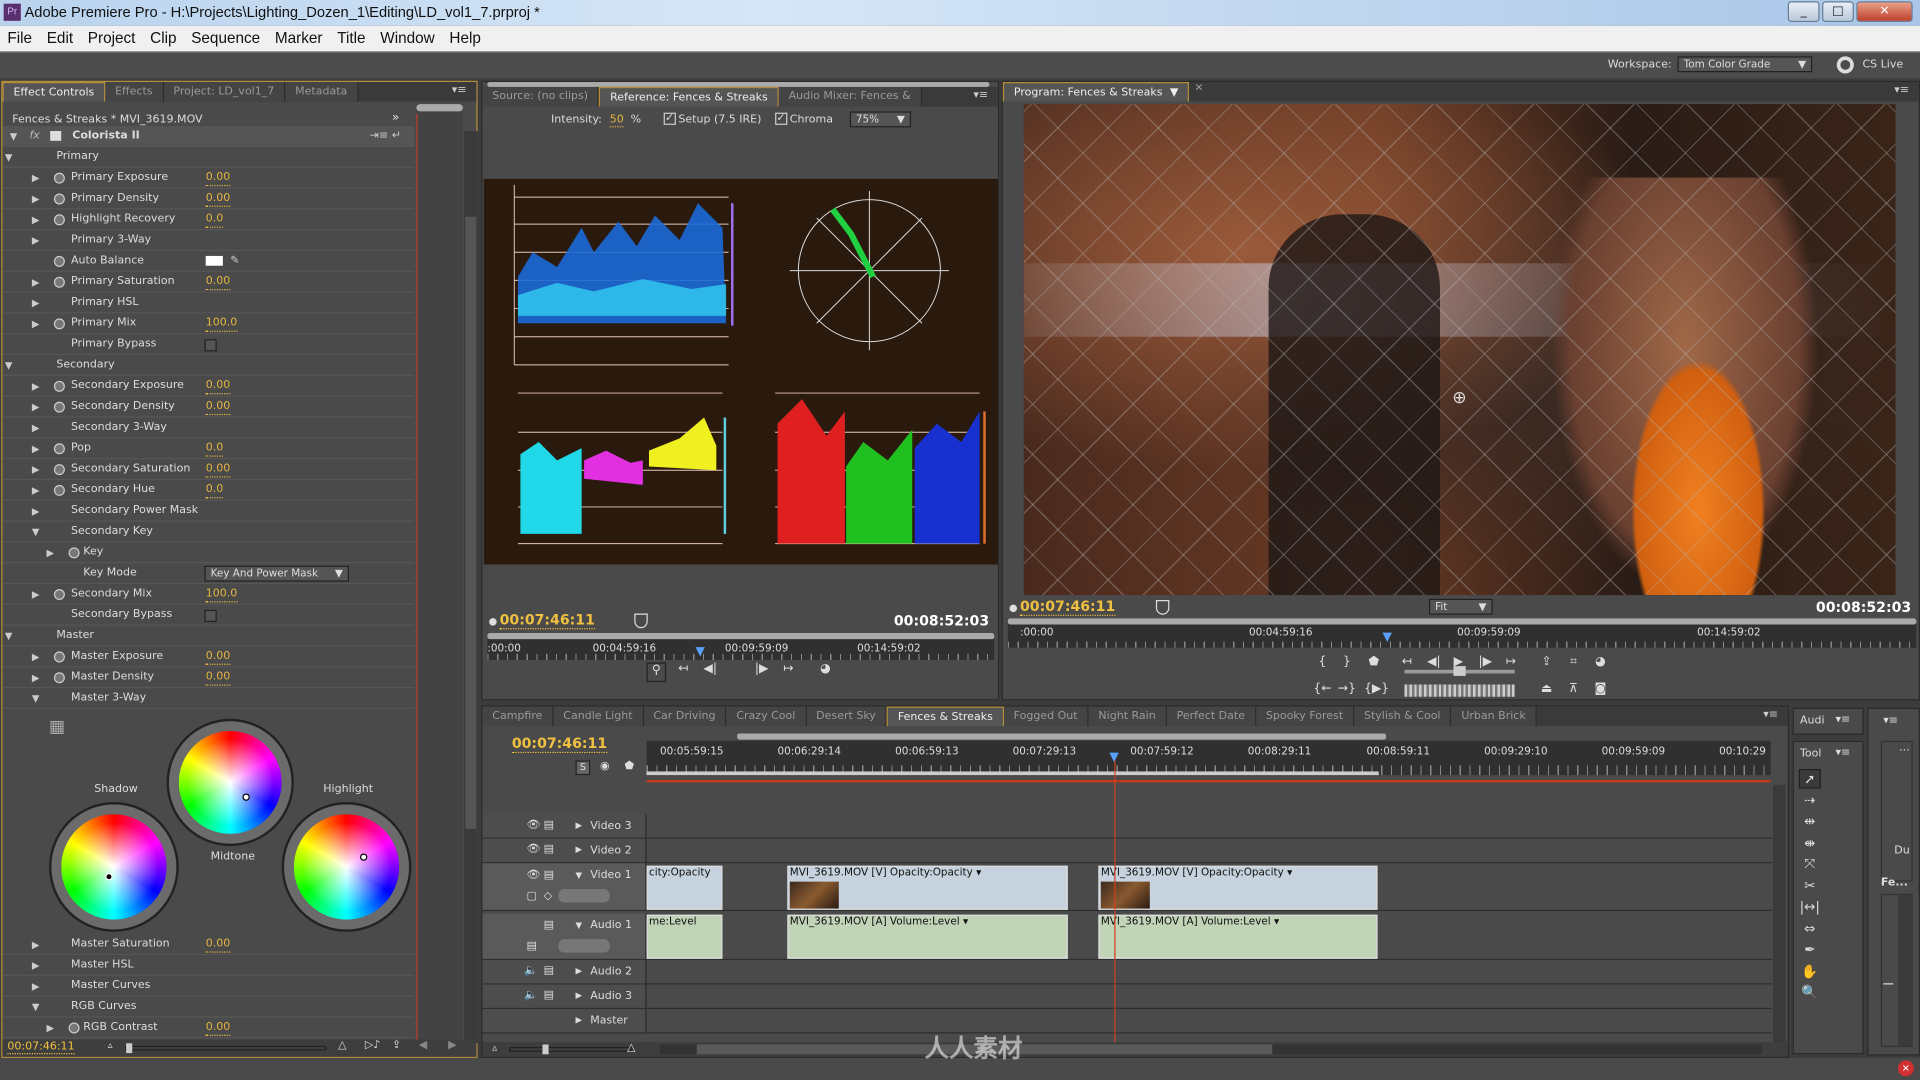  Describe the element at coordinates (1238, 936) in the screenshot. I see `clip-audio-mvi3619-b: MVI_3619.MOV [A] Volume:Level ▾` at that location.